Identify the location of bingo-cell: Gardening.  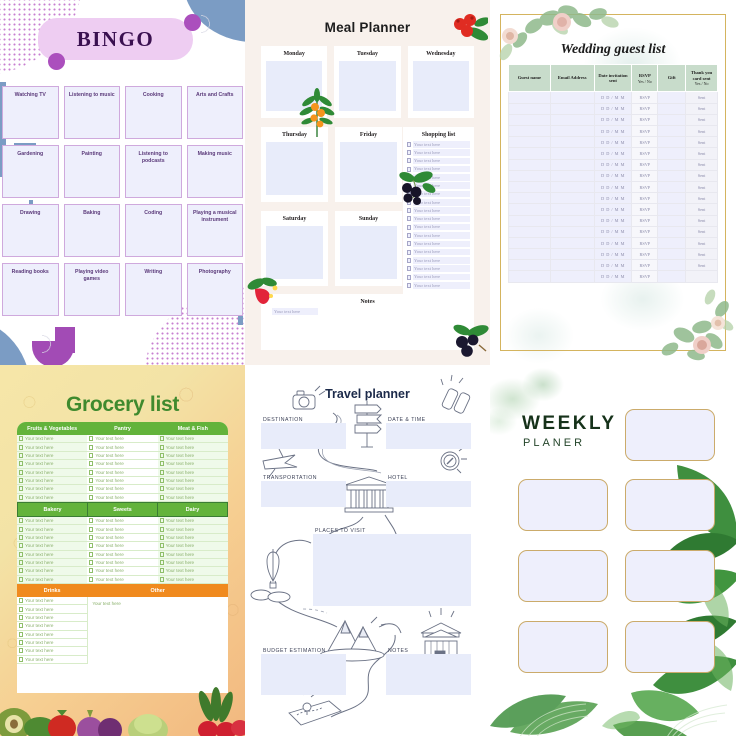
(30, 171).